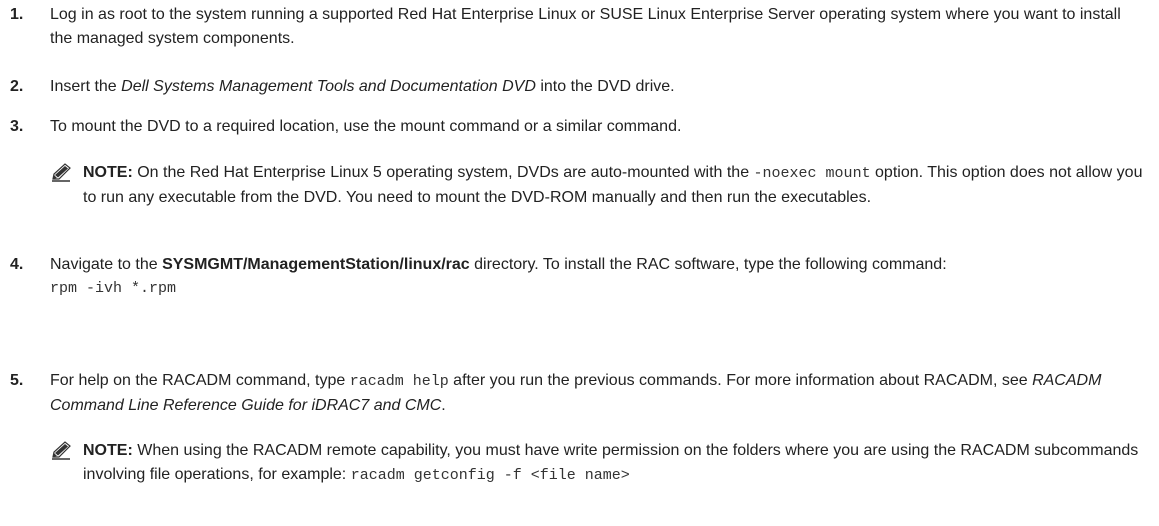 The width and height of the screenshot is (1159, 526). I want to click on directory-path: SYSMGMT/ManagementStation/linux/rac, so click(316, 264).